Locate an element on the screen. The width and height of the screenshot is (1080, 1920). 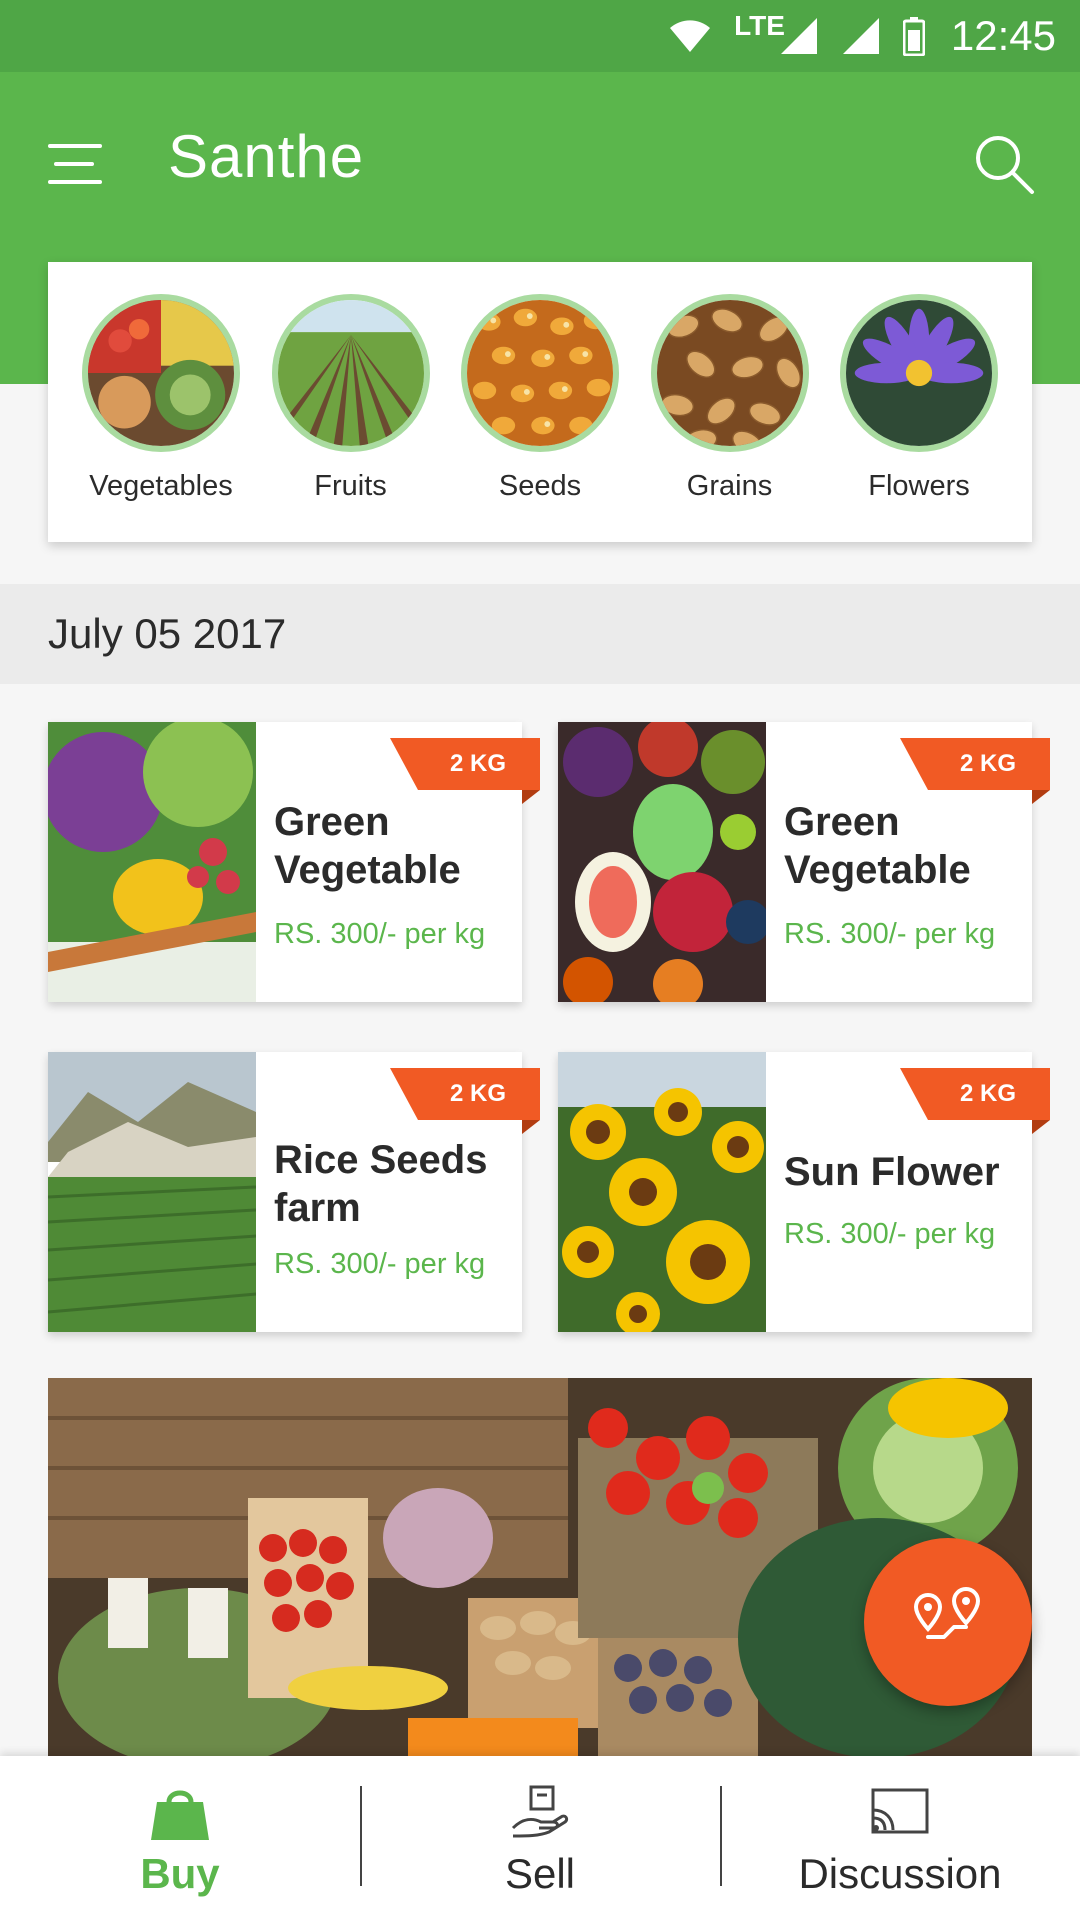
product-name-line1: Rice Seeds is located at coordinates (381, 1160).